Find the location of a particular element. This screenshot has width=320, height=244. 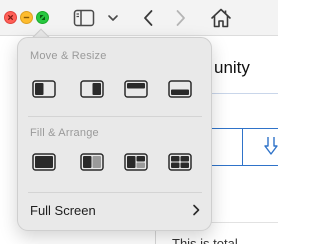

page-heading: unity is located at coordinates (232, 67).